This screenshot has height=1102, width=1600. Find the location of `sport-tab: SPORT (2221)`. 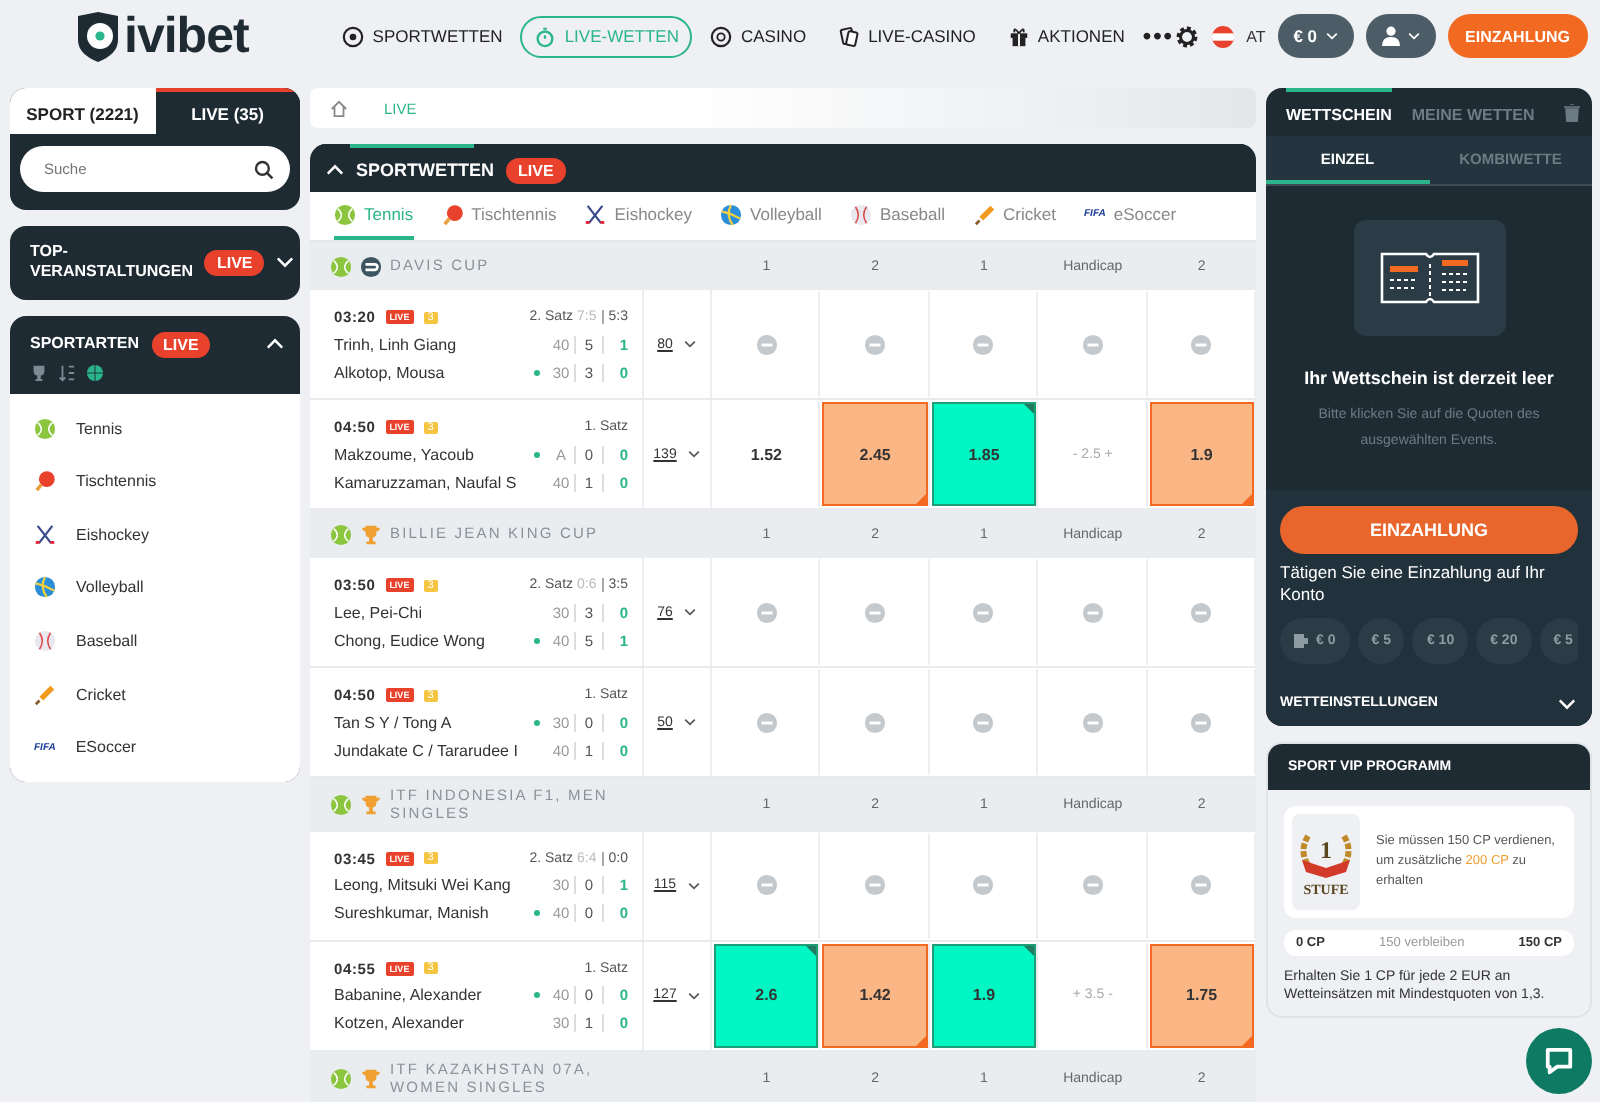

sport-tab: SPORT (2221) is located at coordinates (82, 111).